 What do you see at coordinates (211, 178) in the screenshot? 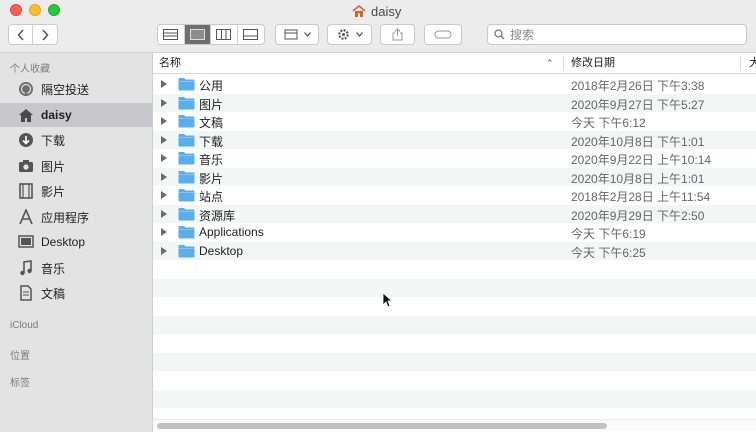
I see `file-name: 影片` at bounding box center [211, 178].